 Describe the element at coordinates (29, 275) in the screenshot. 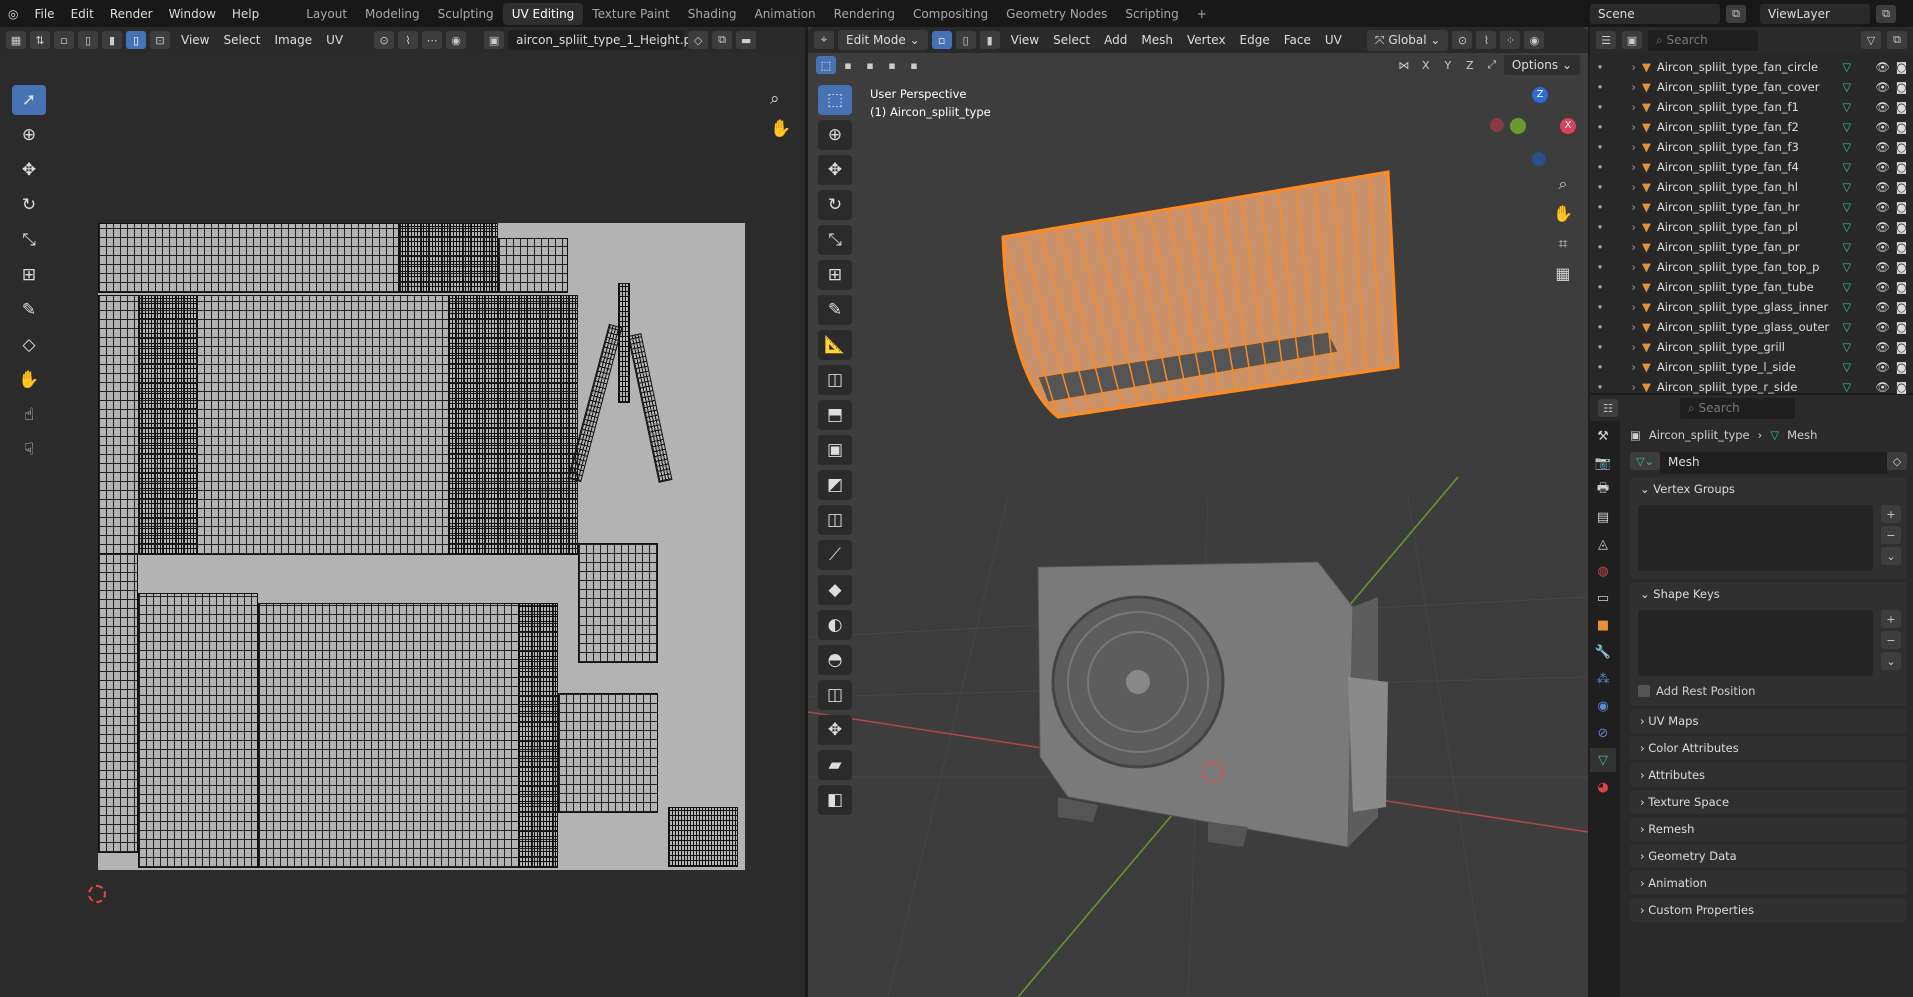

I see `transform-tool-icon: ⊞` at that location.